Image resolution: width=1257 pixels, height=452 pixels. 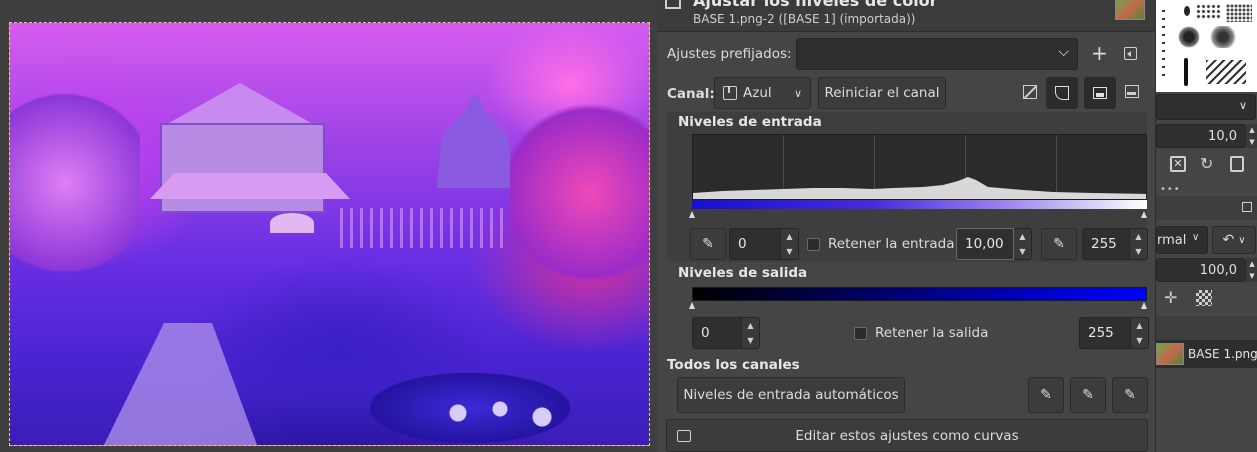 What do you see at coordinates (240, 105) in the screenshot?
I see `pagoda-roof` at bounding box center [240, 105].